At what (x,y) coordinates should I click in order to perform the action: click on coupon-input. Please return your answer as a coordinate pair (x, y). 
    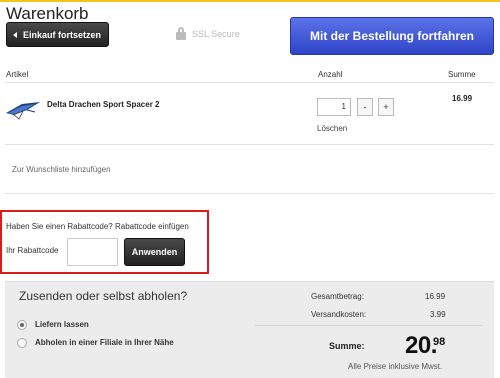
    Looking at the image, I should click on (92, 252).